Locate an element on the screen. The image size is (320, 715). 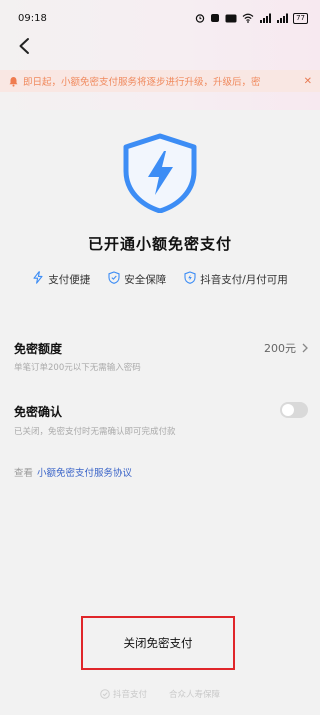
feature-label: 支付便捷 is located at coordinates (69, 279).